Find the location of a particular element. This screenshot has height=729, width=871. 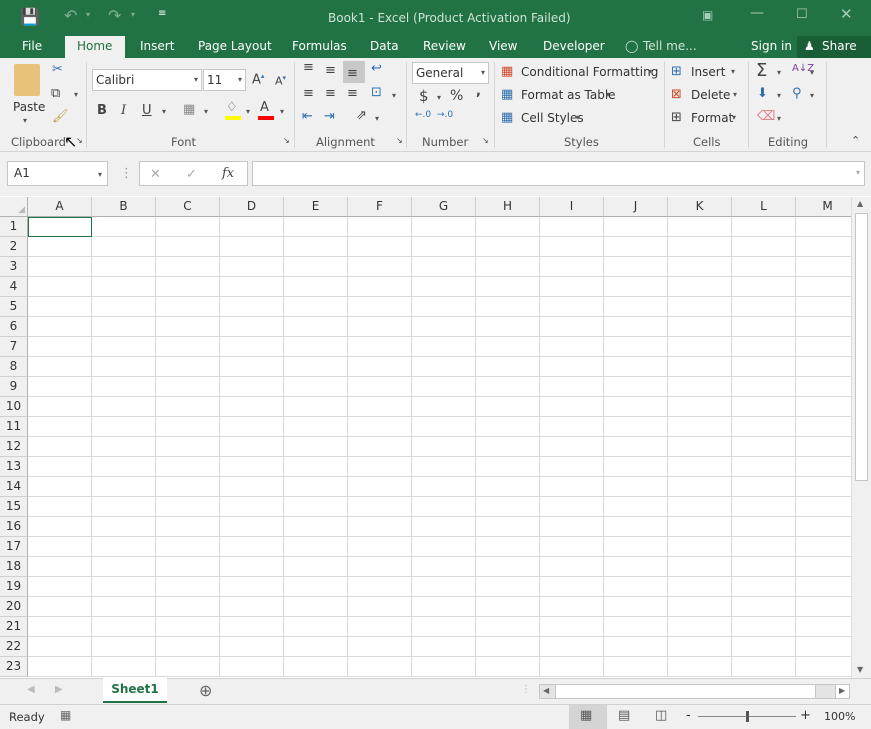

cell-C6 is located at coordinates (188, 327).